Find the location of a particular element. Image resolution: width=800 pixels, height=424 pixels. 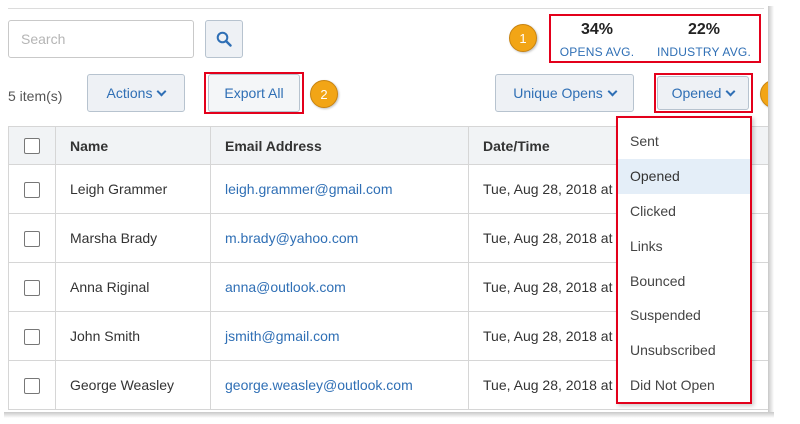

export-all-button: Export All is located at coordinates (254, 93).